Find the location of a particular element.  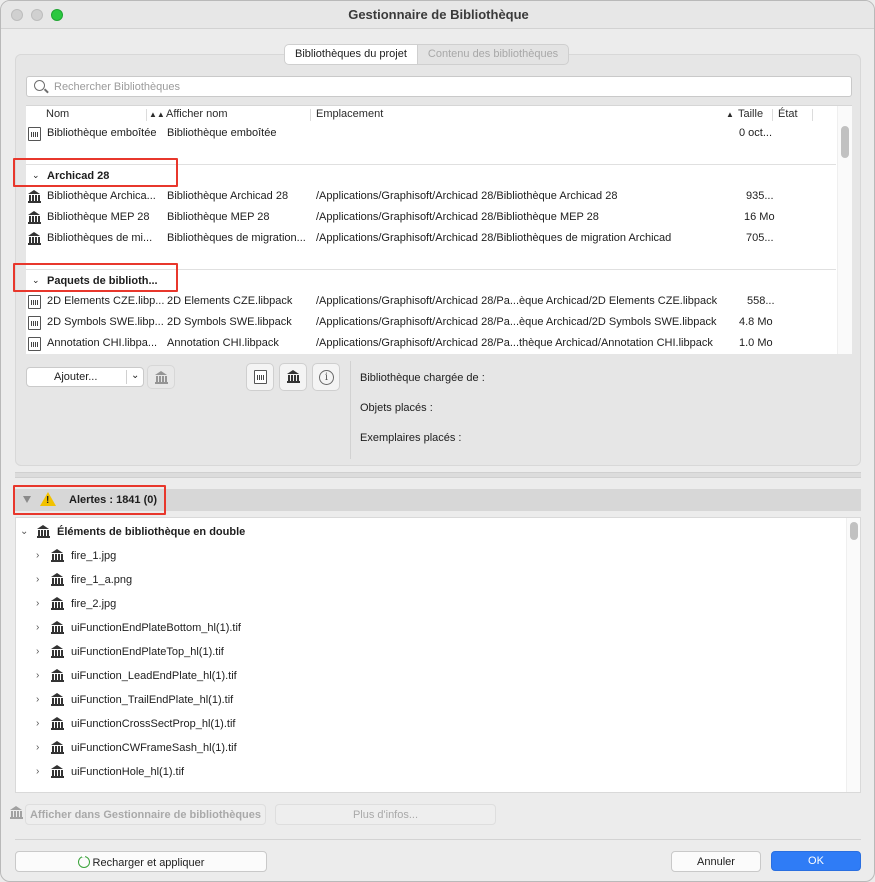

library-remove-icon is located at coordinates (161, 378).